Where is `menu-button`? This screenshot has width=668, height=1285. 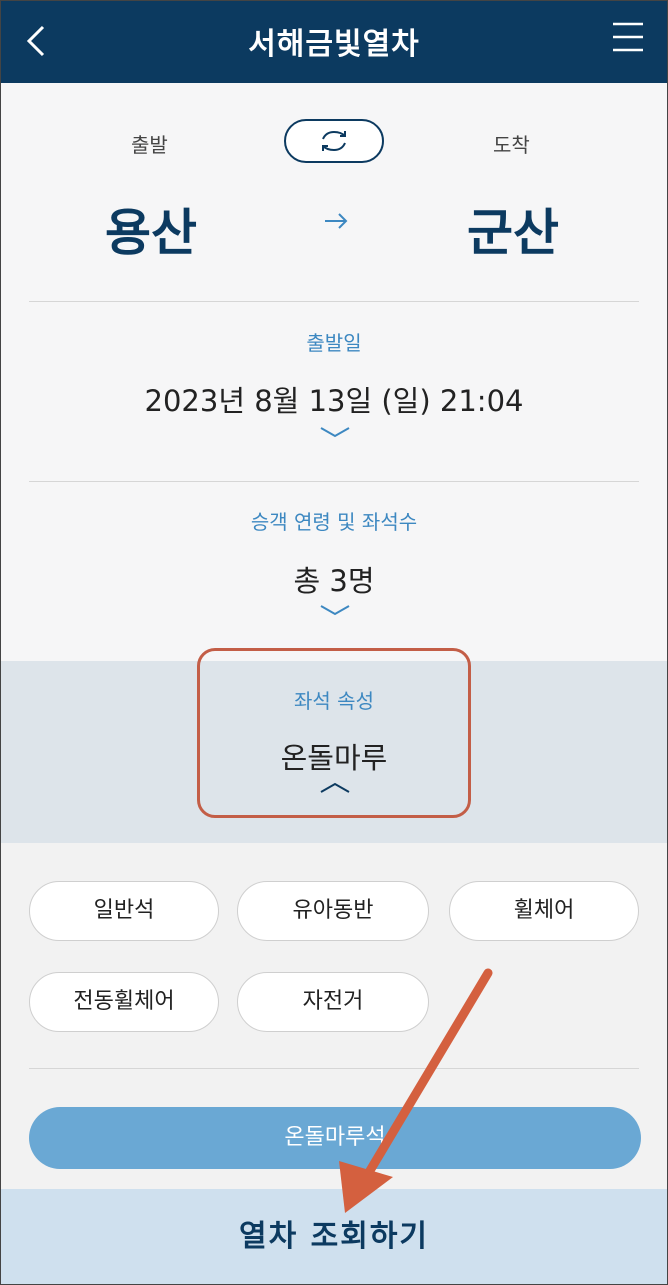 menu-button is located at coordinates (628, 37).